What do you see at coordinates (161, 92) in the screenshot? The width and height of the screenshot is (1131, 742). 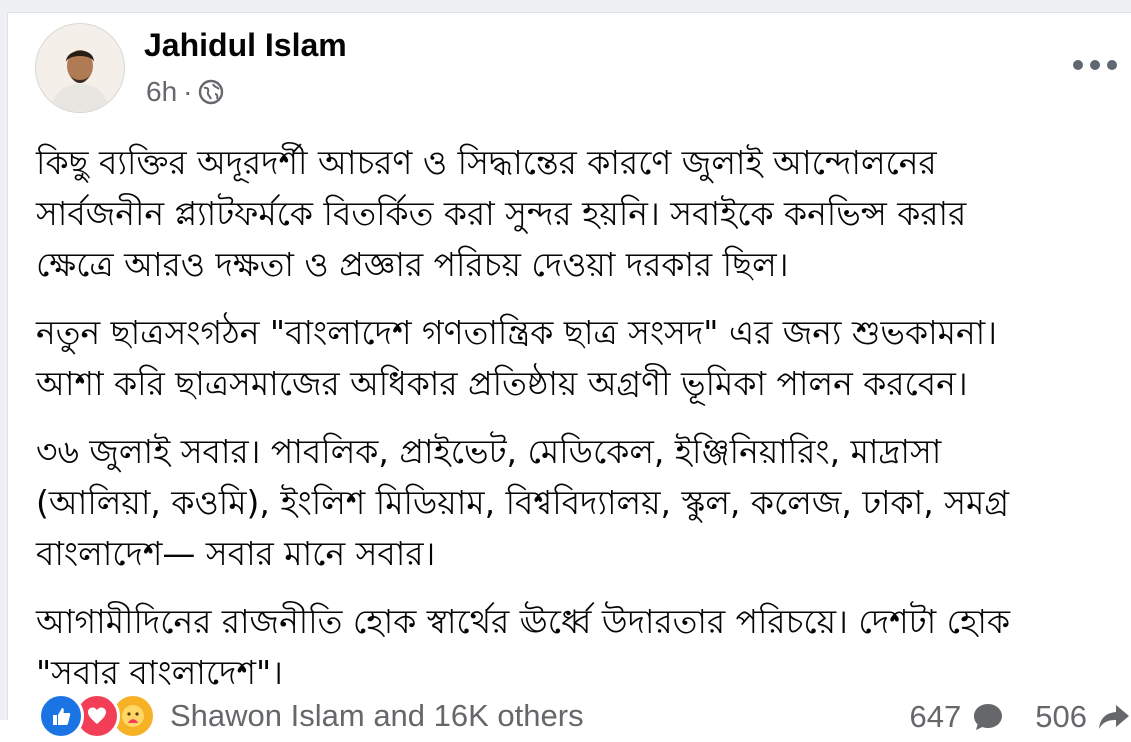 I see `post-time: 6h` at bounding box center [161, 92].